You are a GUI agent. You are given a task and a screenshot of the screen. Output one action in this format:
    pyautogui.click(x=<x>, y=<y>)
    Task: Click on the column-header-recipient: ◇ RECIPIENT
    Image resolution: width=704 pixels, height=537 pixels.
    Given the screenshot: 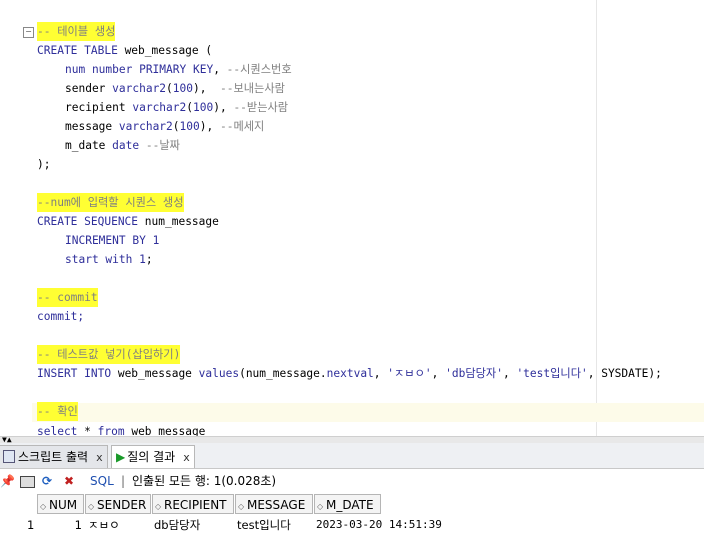 What is the action you would take?
    pyautogui.click(x=193, y=504)
    